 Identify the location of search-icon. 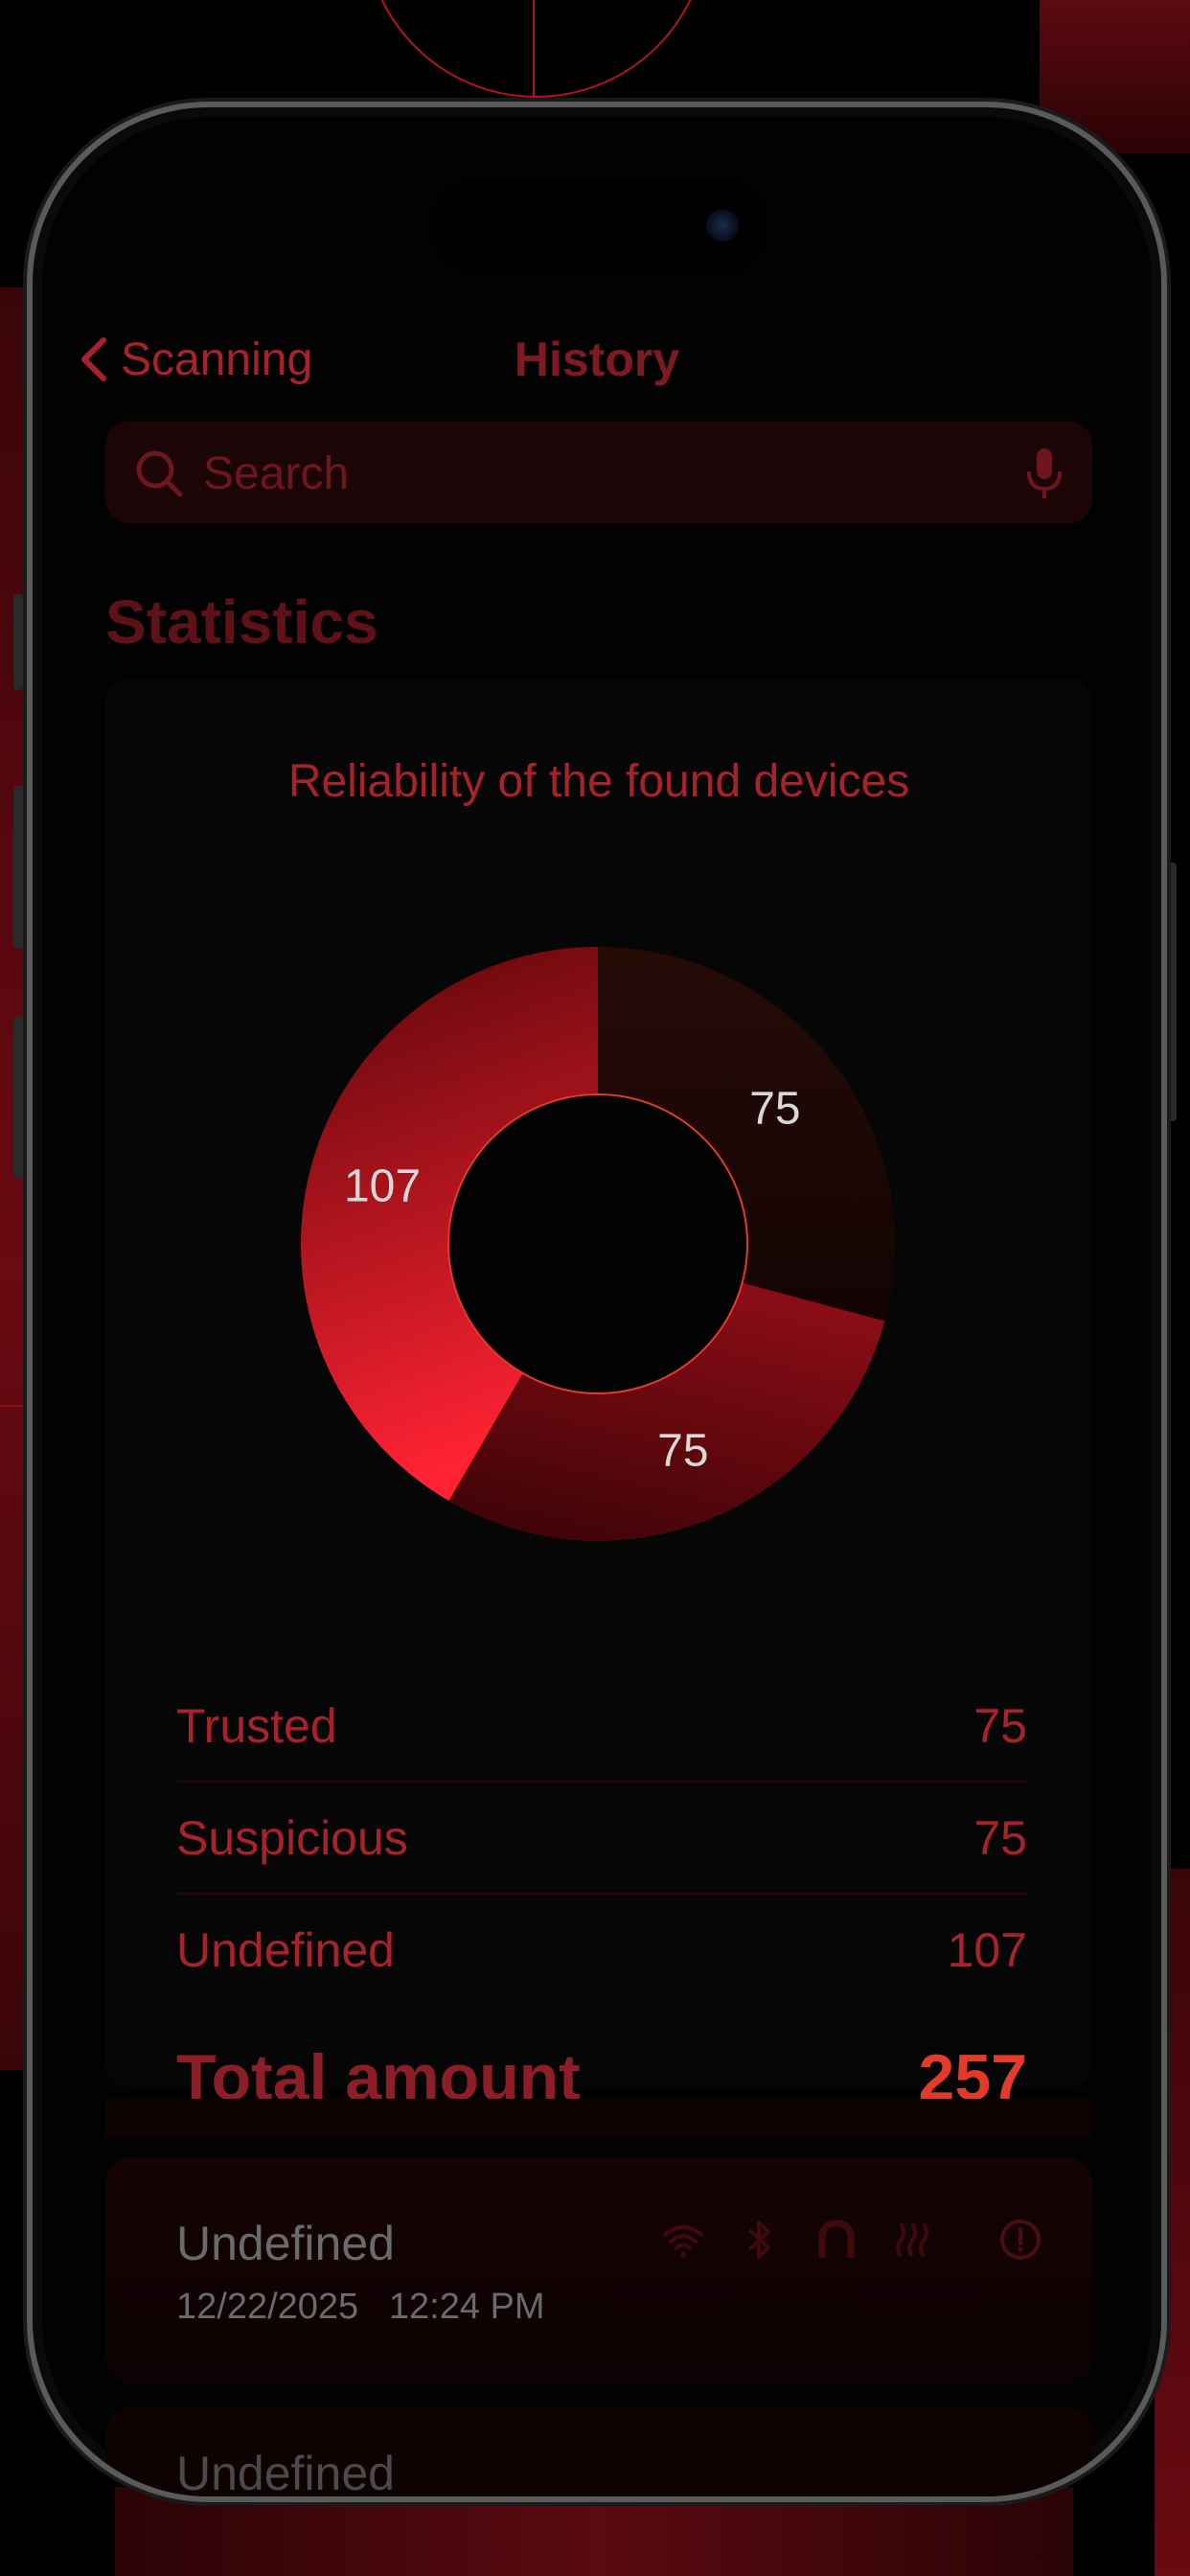
(159, 473).